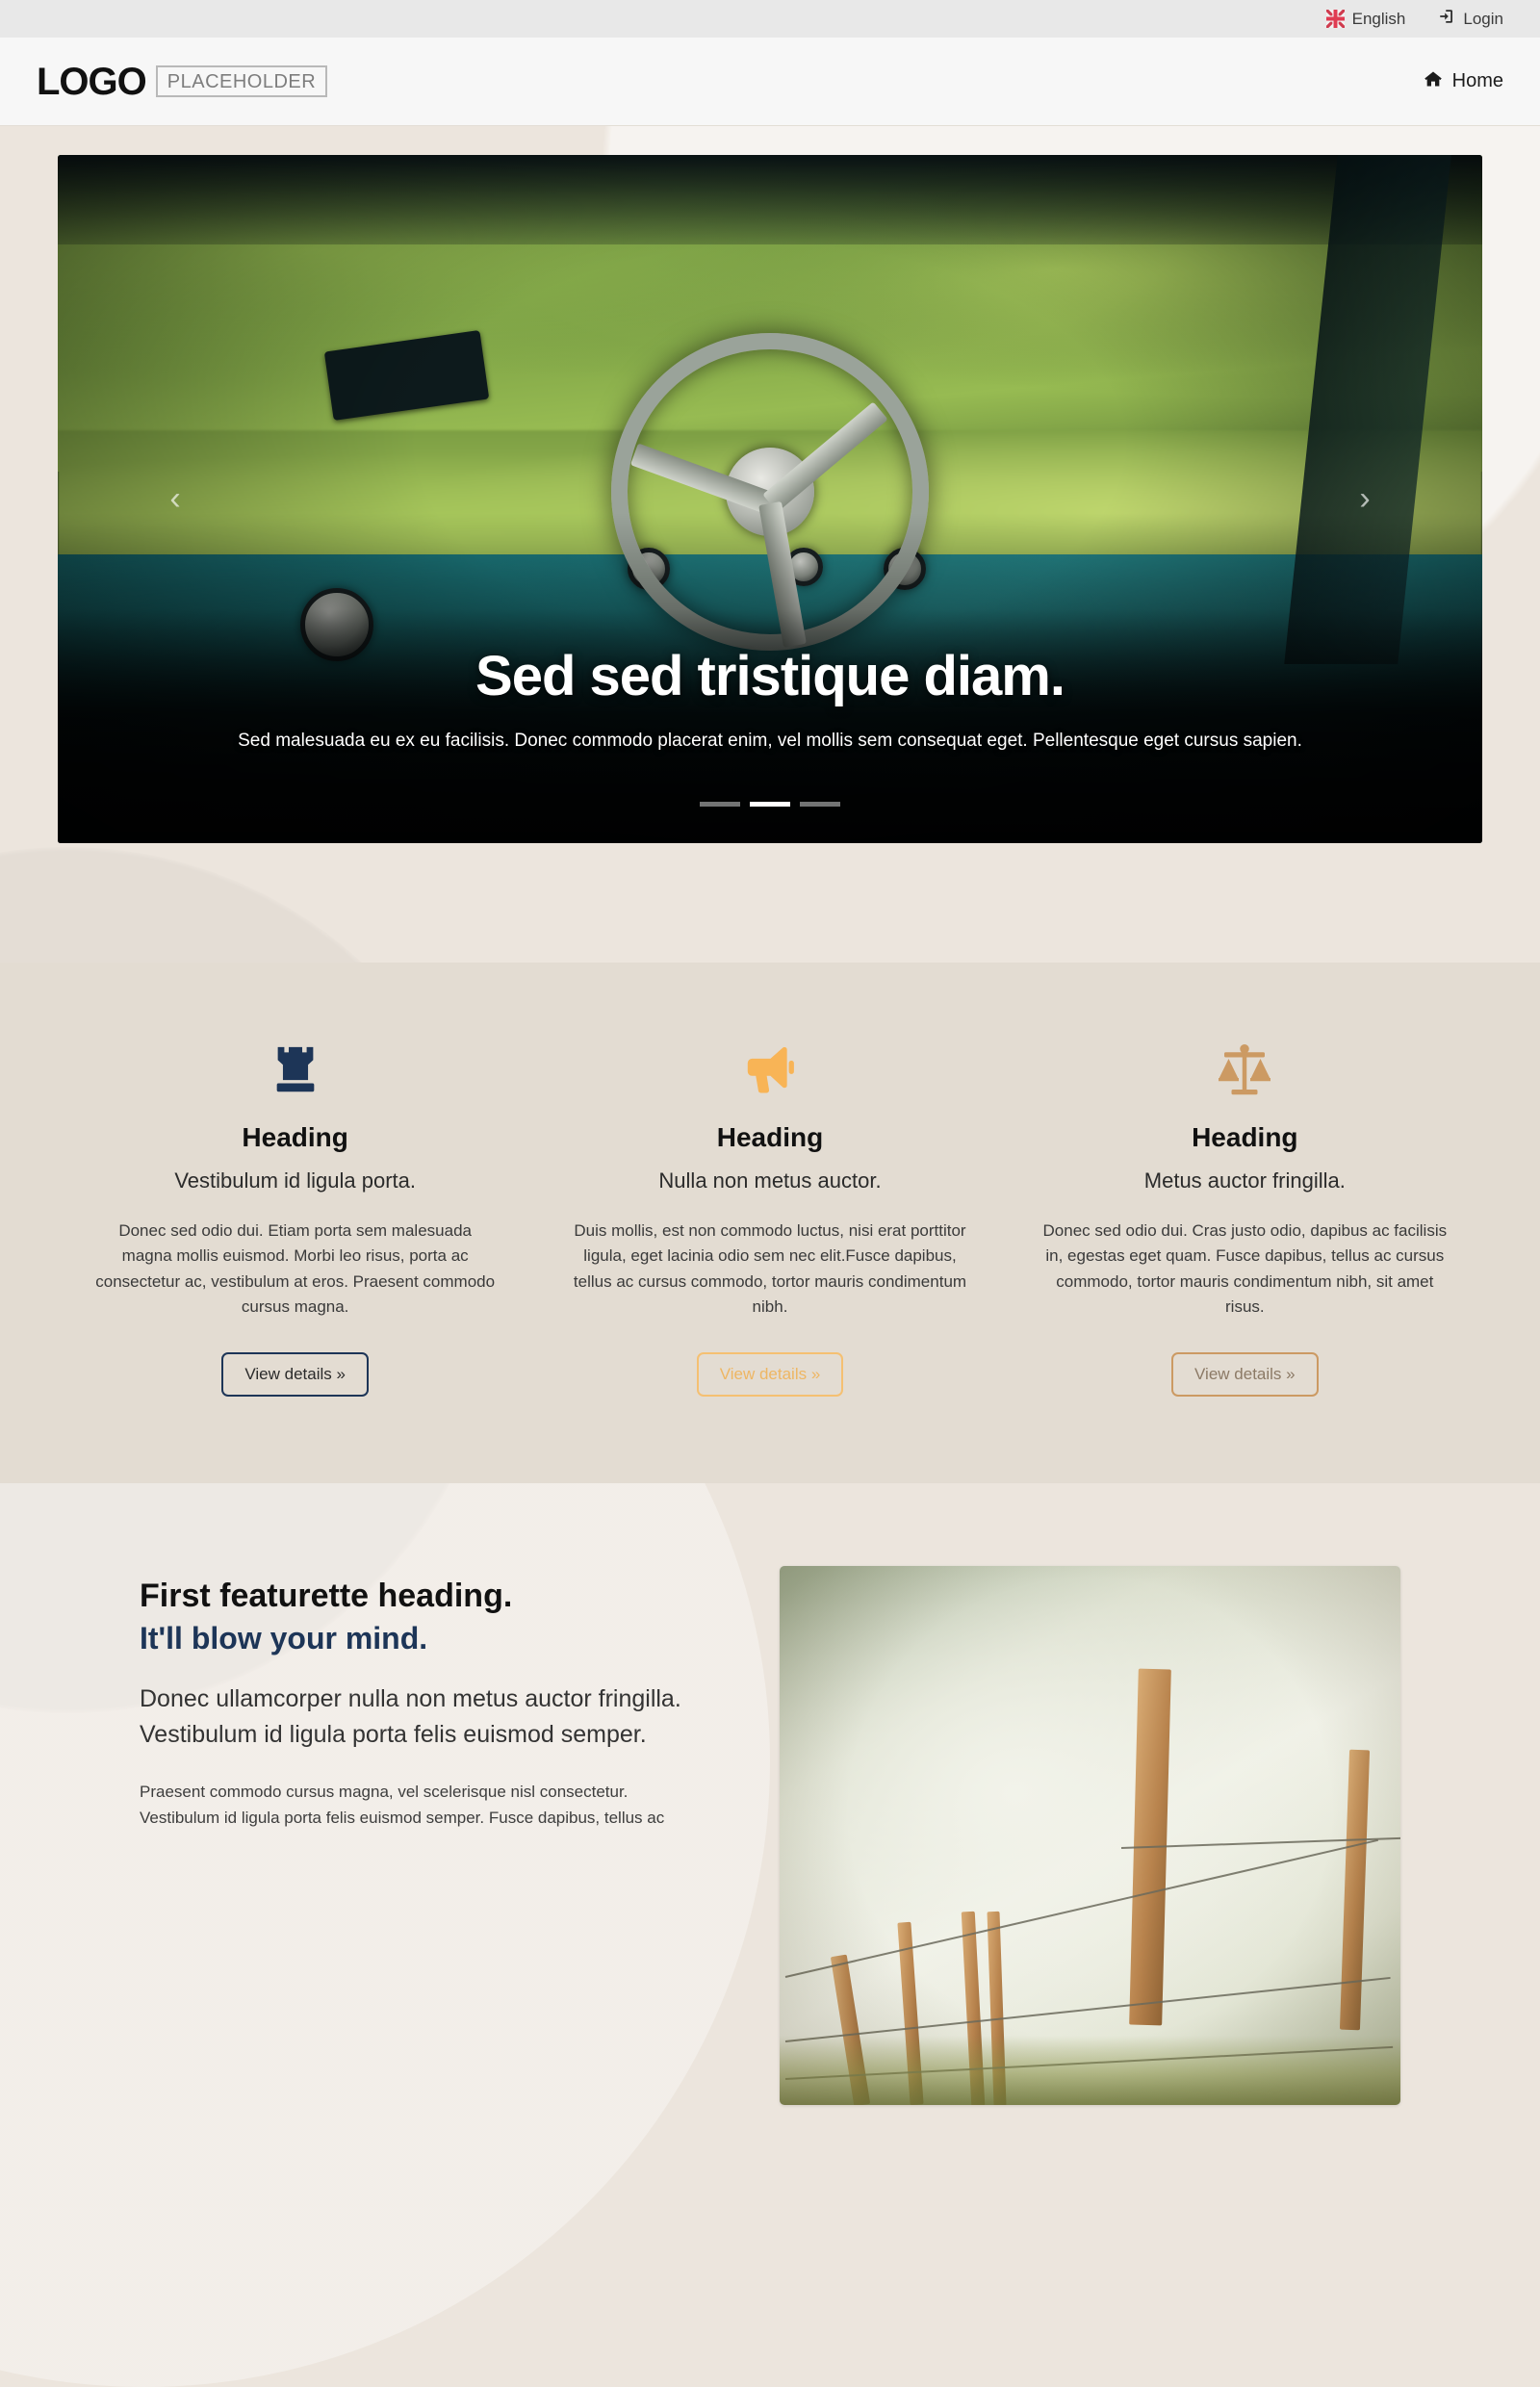 The width and height of the screenshot is (1540, 2387). Describe the element at coordinates (1335, 19) in the screenshot. I see `uk-flag-icon` at that location.